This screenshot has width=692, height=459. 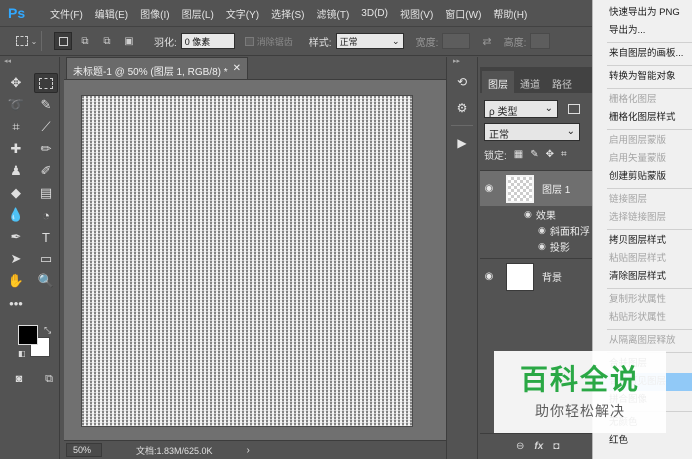 I want to click on clone-stamp-tool-icon: ♟, so click(x=16, y=171).